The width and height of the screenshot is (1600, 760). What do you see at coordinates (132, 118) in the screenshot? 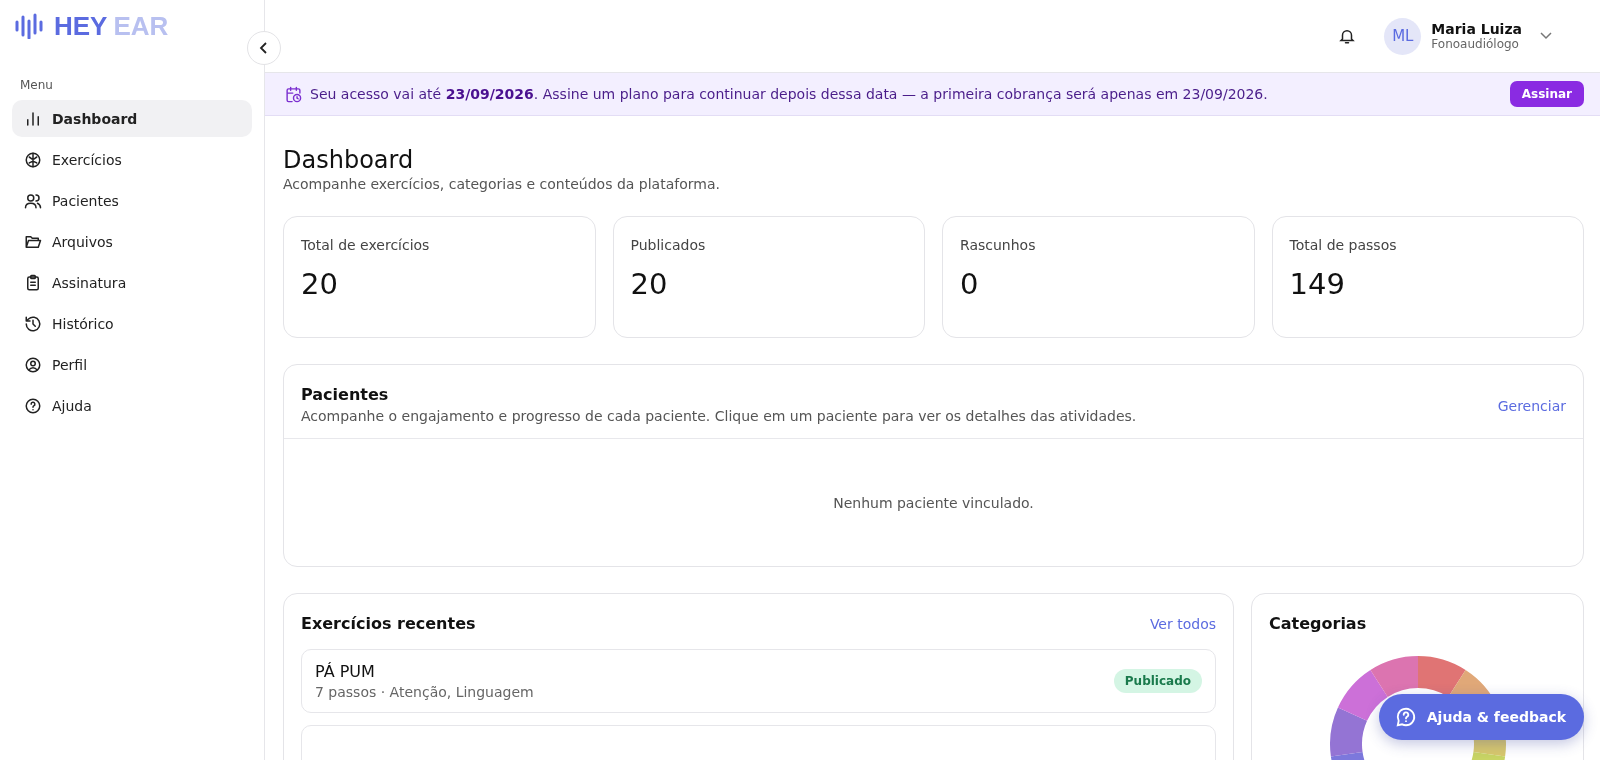
I see `nav-item: Dashboard` at bounding box center [132, 118].